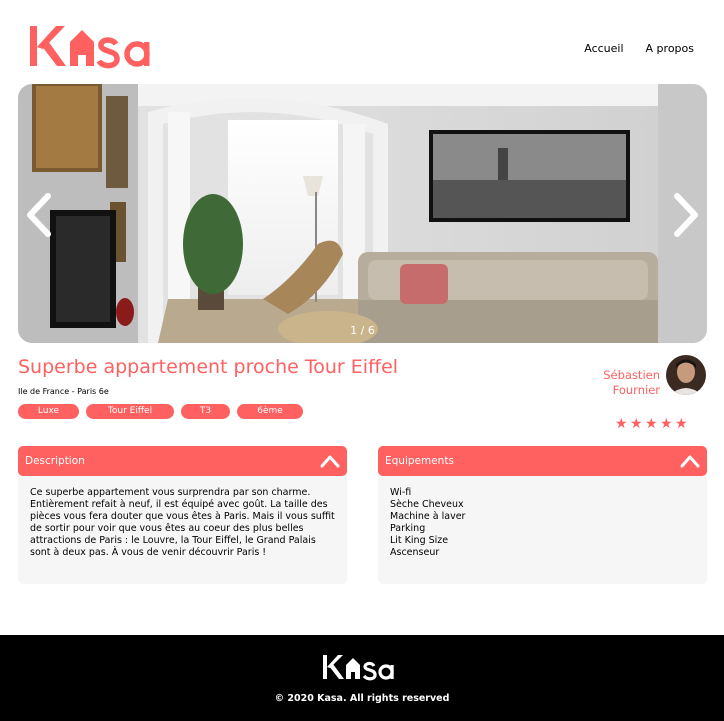 This screenshot has height=721, width=724. Describe the element at coordinates (427, 504) in the screenshot. I see `list-item: Sèche Cheveux` at that location.